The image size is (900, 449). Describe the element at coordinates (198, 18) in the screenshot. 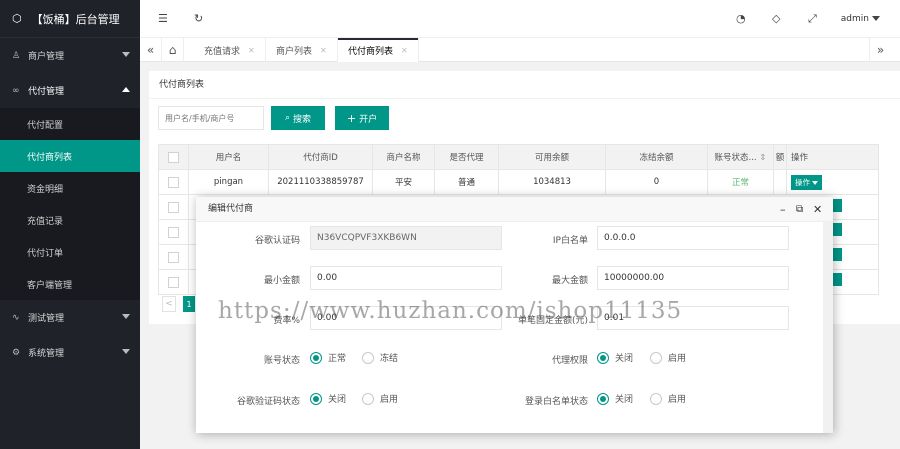

I see `refresh-icon: ↻` at that location.